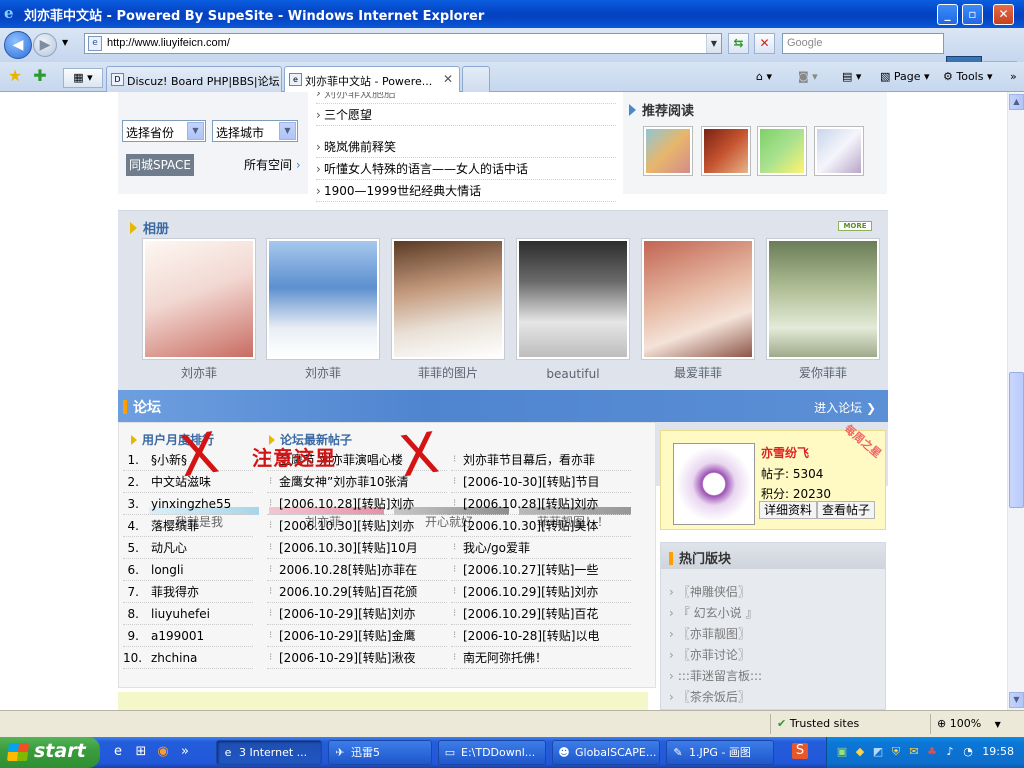 This screenshot has width=1024, height=768. What do you see at coordinates (83, 78) in the screenshot?
I see `quick-tabs-button: ▦ ▾` at bounding box center [83, 78].